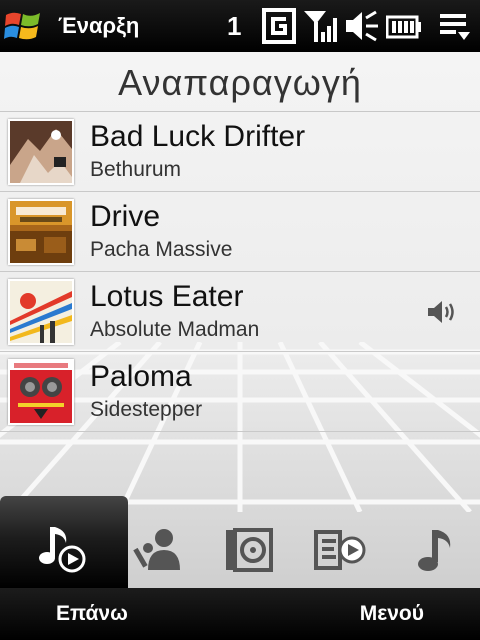 The height and width of the screenshot is (640, 480). What do you see at coordinates (161, 249) in the screenshot?
I see `song-artist: Pacha Massive` at bounding box center [161, 249].